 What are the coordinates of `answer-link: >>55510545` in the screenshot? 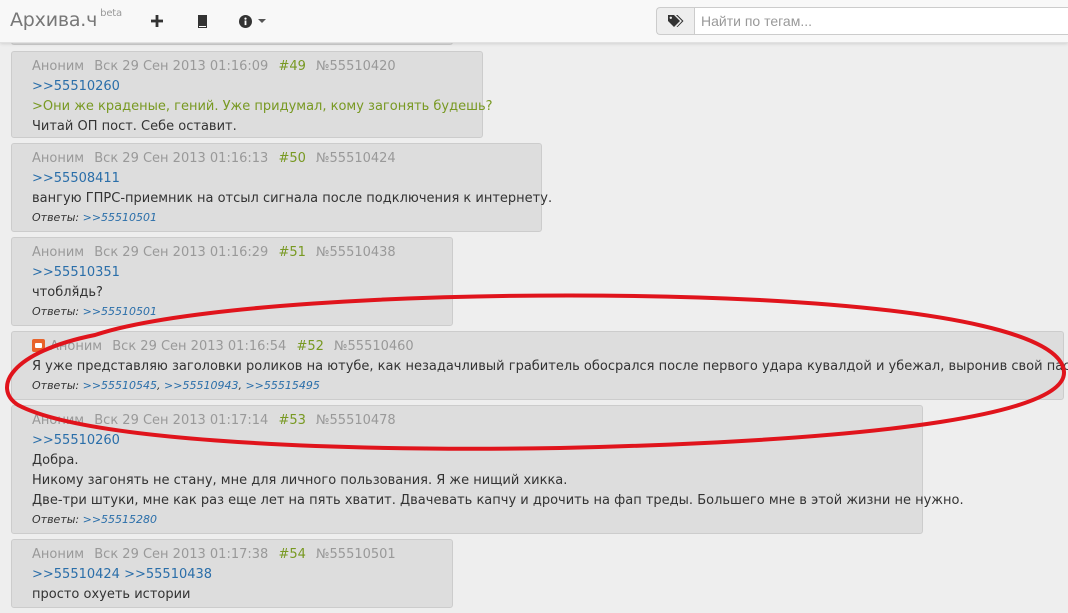 It's located at (120, 385).